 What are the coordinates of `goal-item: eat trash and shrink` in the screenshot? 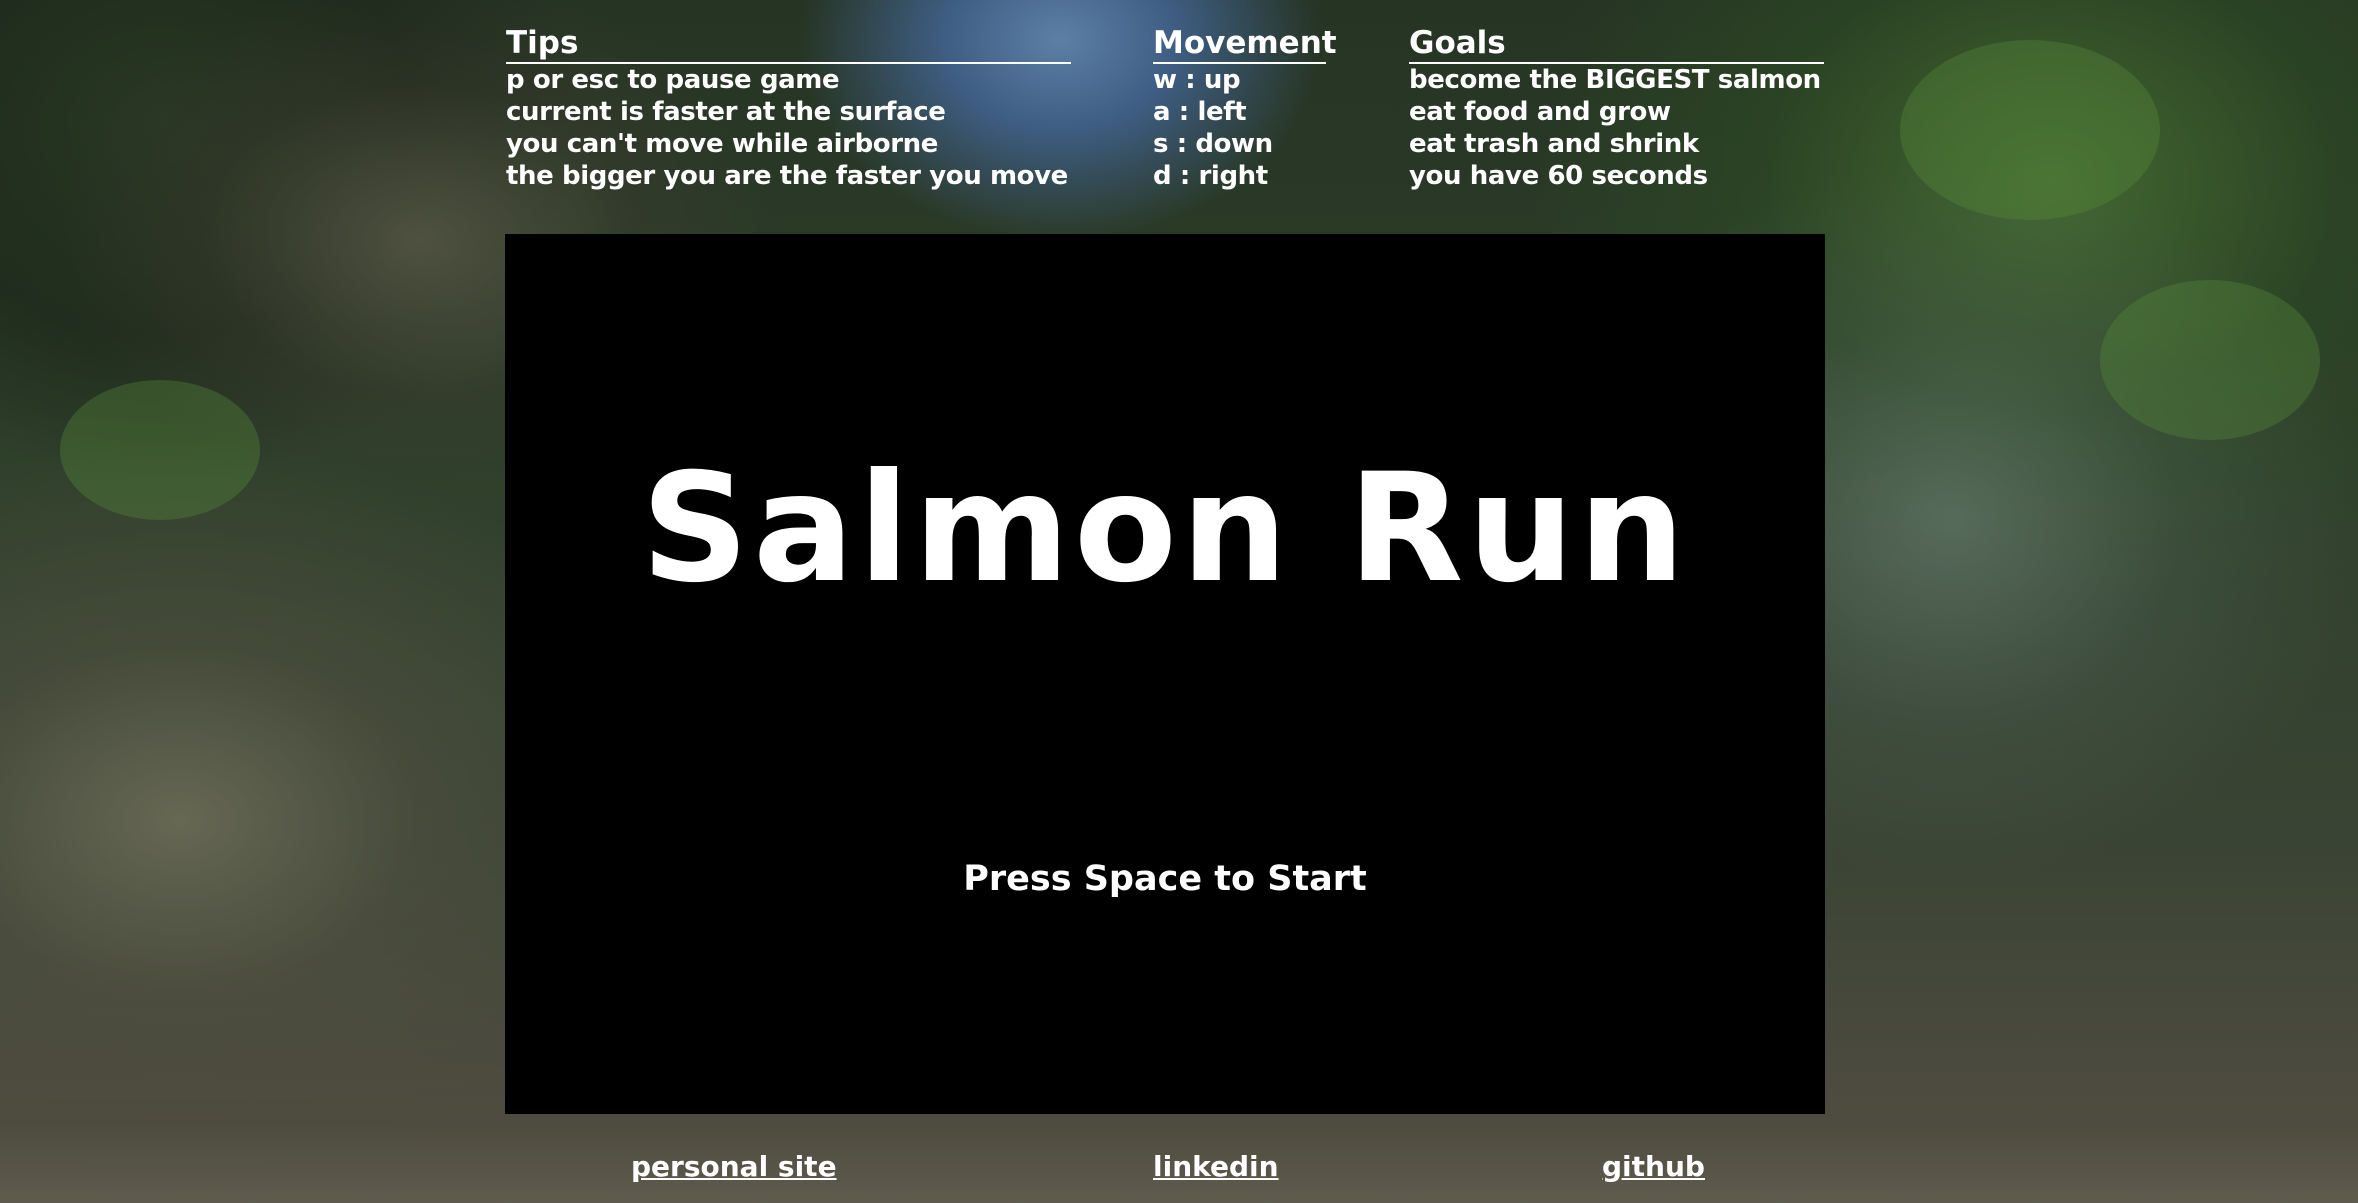 It's located at (1554, 144).